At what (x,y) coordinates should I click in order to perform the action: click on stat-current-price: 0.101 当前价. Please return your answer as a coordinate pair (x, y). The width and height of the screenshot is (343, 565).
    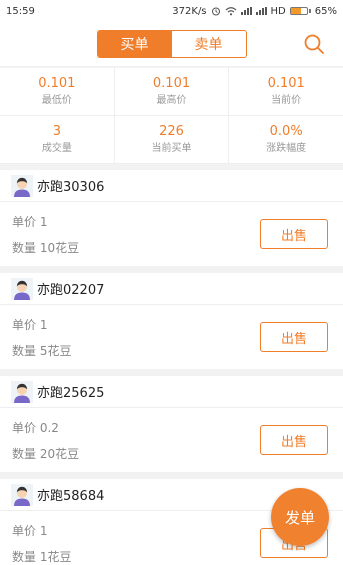
    Looking at the image, I should click on (286, 90).